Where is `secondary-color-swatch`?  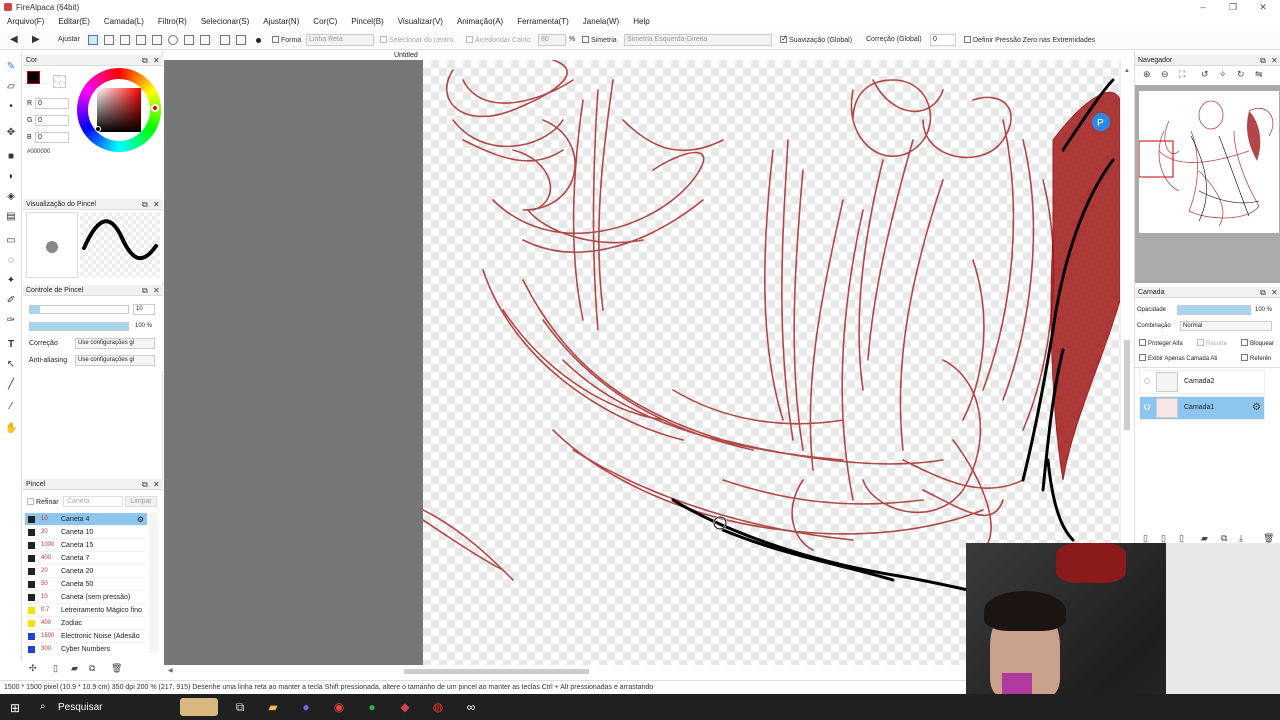 secondary-color-swatch is located at coordinates (59, 81).